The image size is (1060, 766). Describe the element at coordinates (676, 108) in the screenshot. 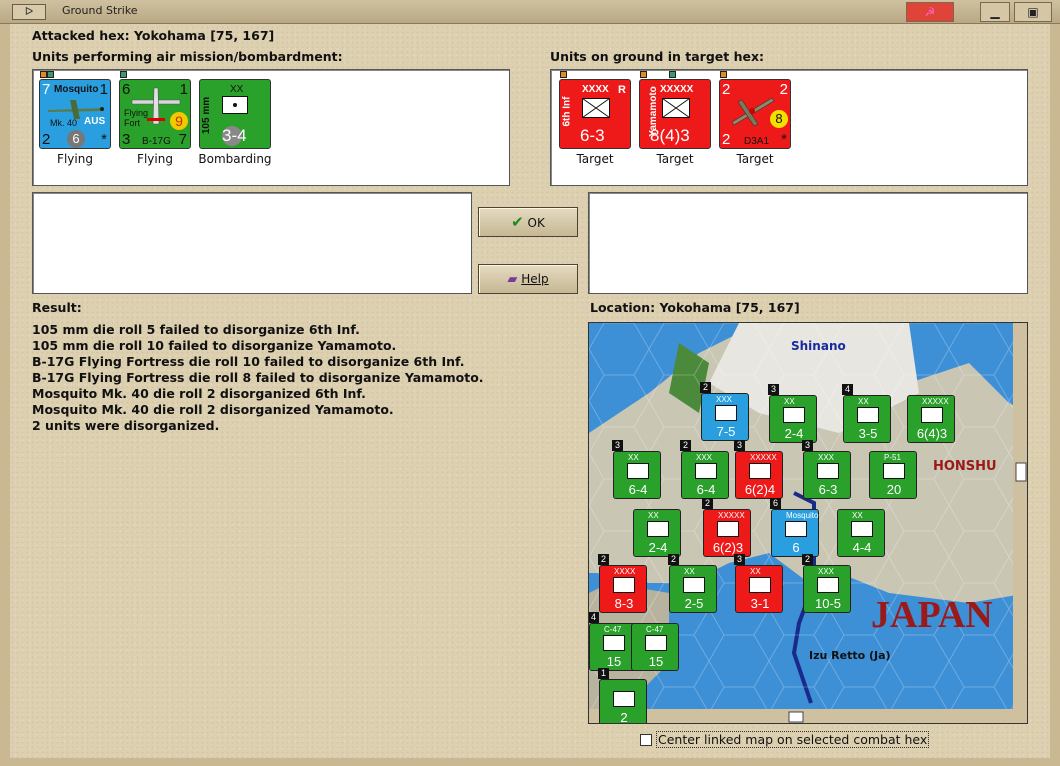

I see `infantry-icon` at that location.